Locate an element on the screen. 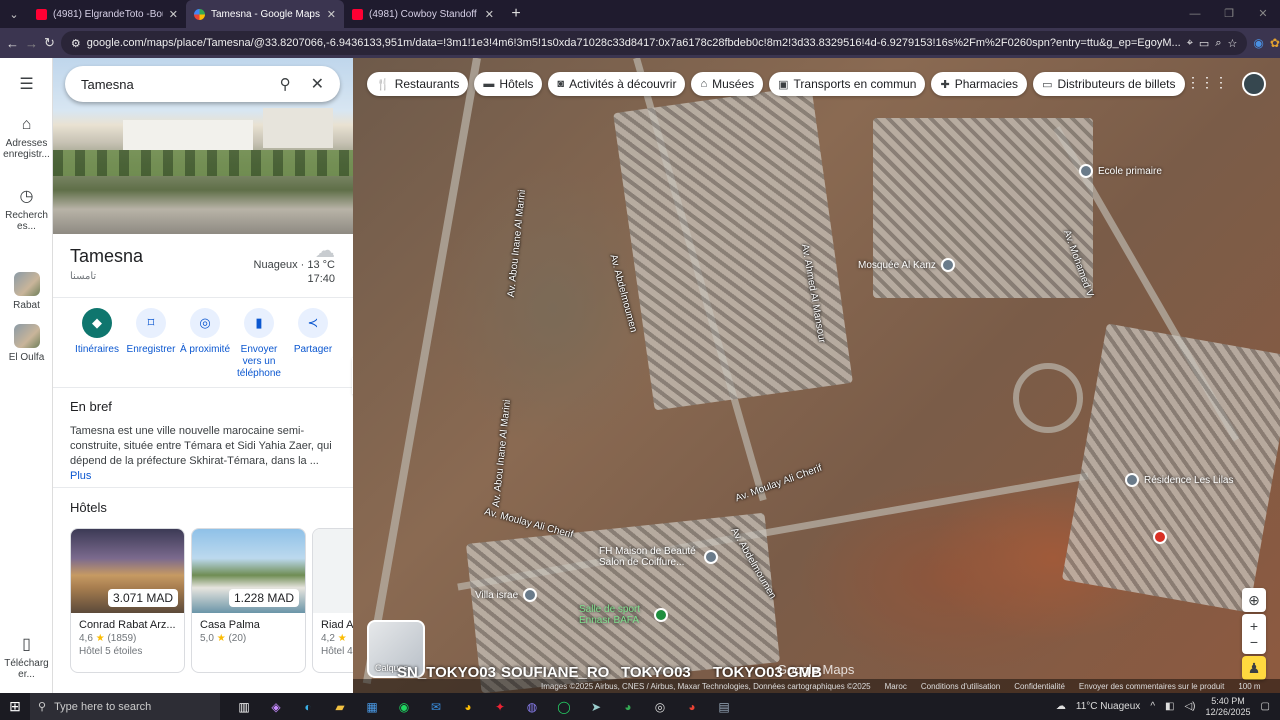 The height and width of the screenshot is (720, 1280). taskbar-search: ⚲ Type here to search is located at coordinates (125, 706).